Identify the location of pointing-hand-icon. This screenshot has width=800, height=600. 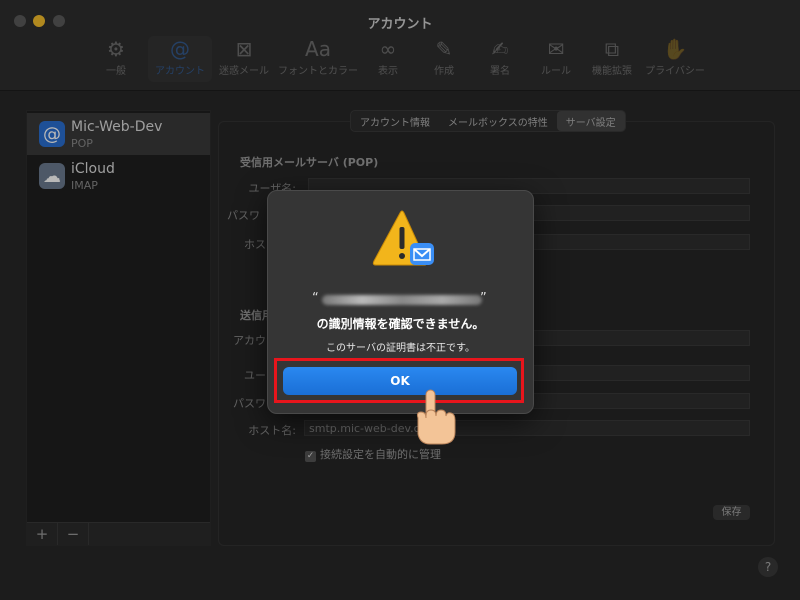
(436, 417).